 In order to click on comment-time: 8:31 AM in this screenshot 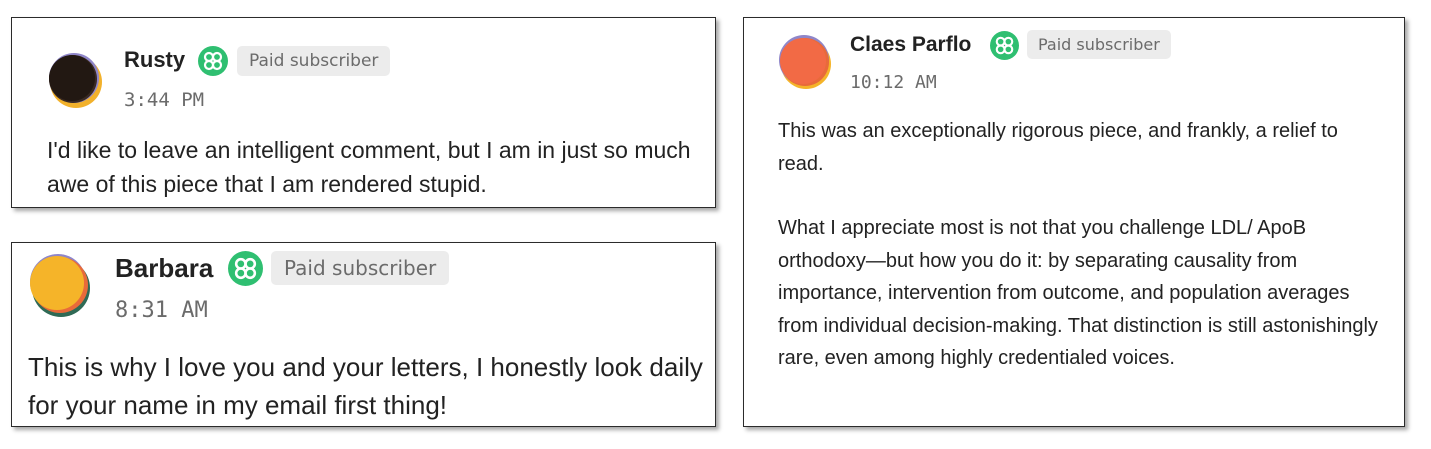, I will do `click(161, 310)`.